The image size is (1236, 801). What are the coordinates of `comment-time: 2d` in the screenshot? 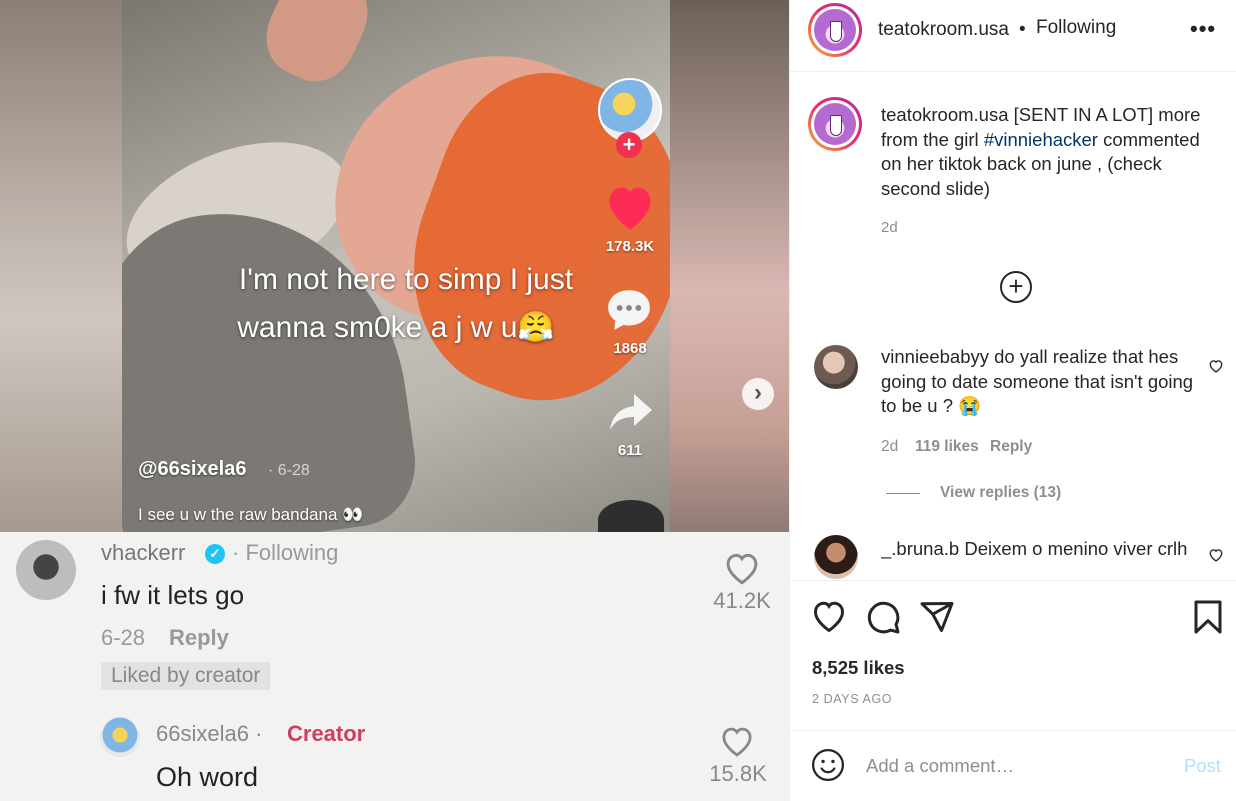 It's located at (890, 446).